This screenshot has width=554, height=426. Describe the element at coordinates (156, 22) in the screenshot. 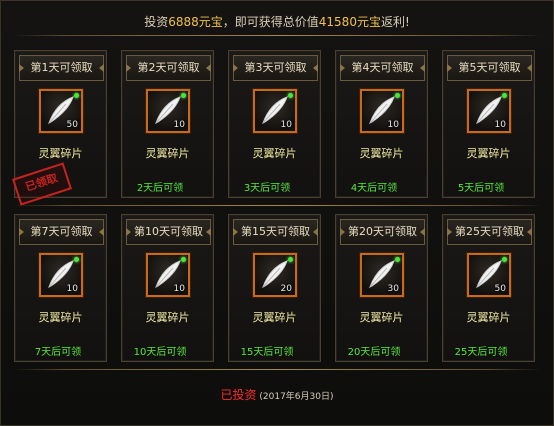

I see `banner-prefix: 投资` at that location.